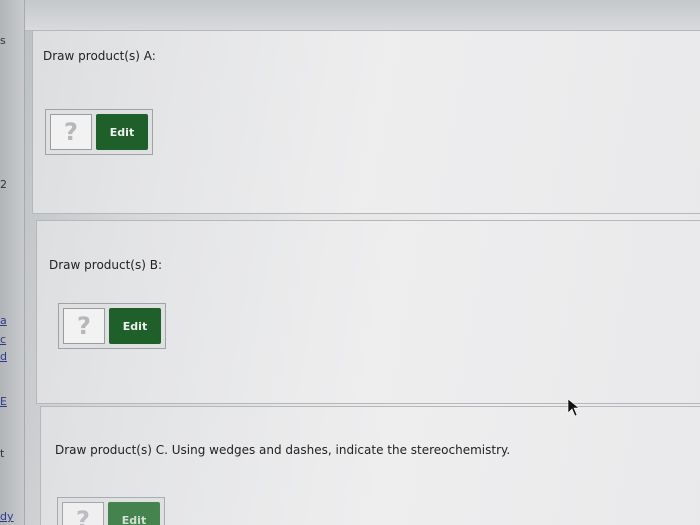 Image resolution: width=700 pixels, height=525 pixels. What do you see at coordinates (350, 15) in the screenshot?
I see `top-bar` at bounding box center [350, 15].